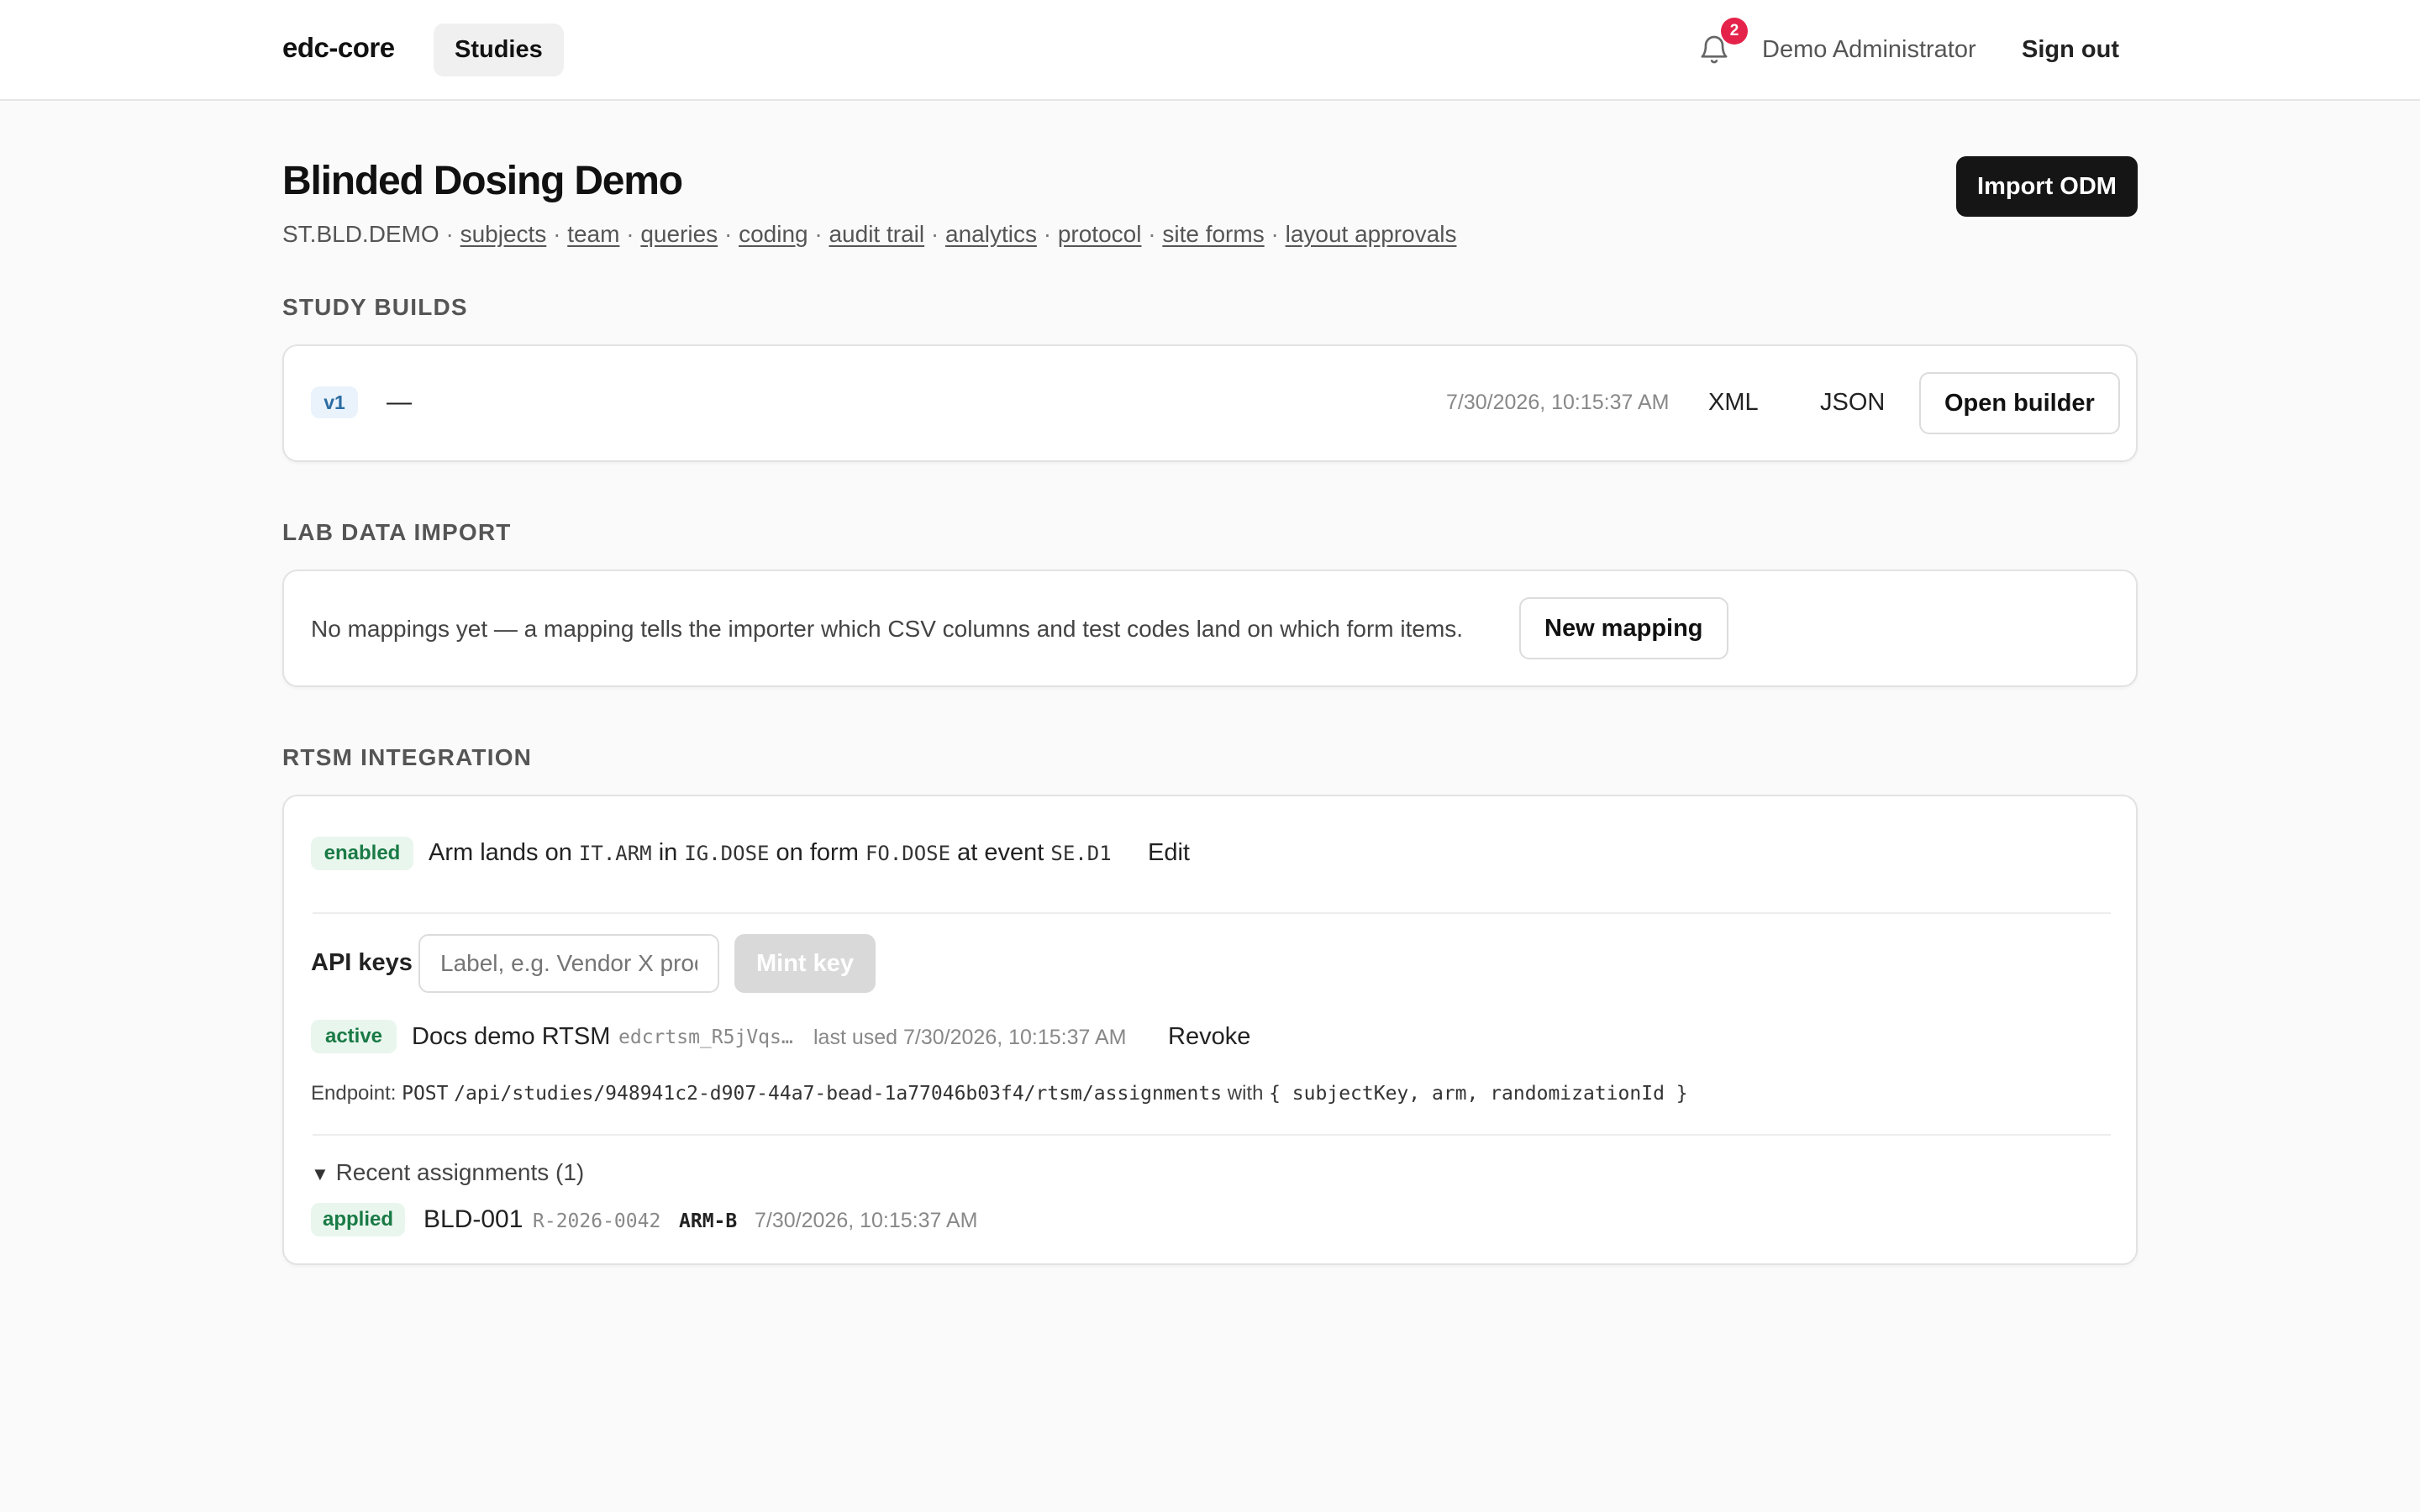  I want to click on link-protocol: protocol, so click(1100, 234).